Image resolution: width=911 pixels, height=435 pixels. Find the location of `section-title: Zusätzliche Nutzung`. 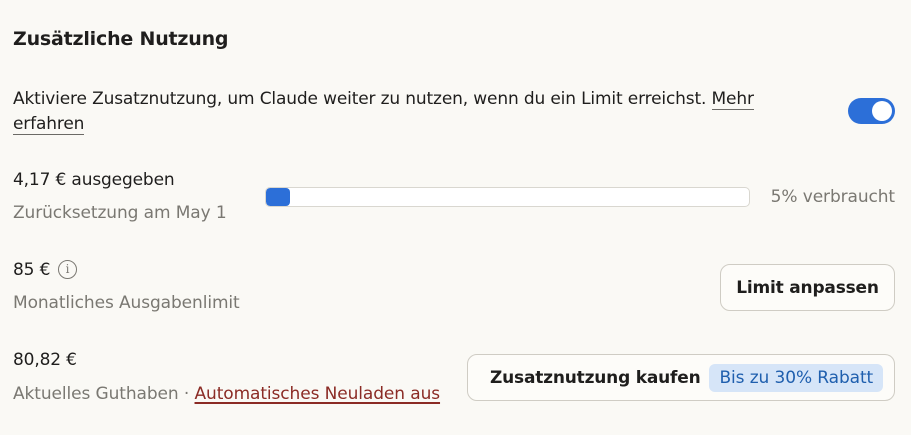

section-title: Zusätzliche Nutzung is located at coordinates (121, 39).